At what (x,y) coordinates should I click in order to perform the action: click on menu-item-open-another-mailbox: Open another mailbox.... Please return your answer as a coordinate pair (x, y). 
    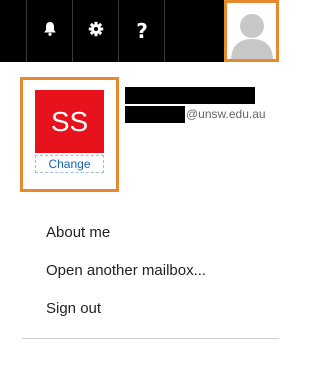
    Looking at the image, I should click on (126, 270).